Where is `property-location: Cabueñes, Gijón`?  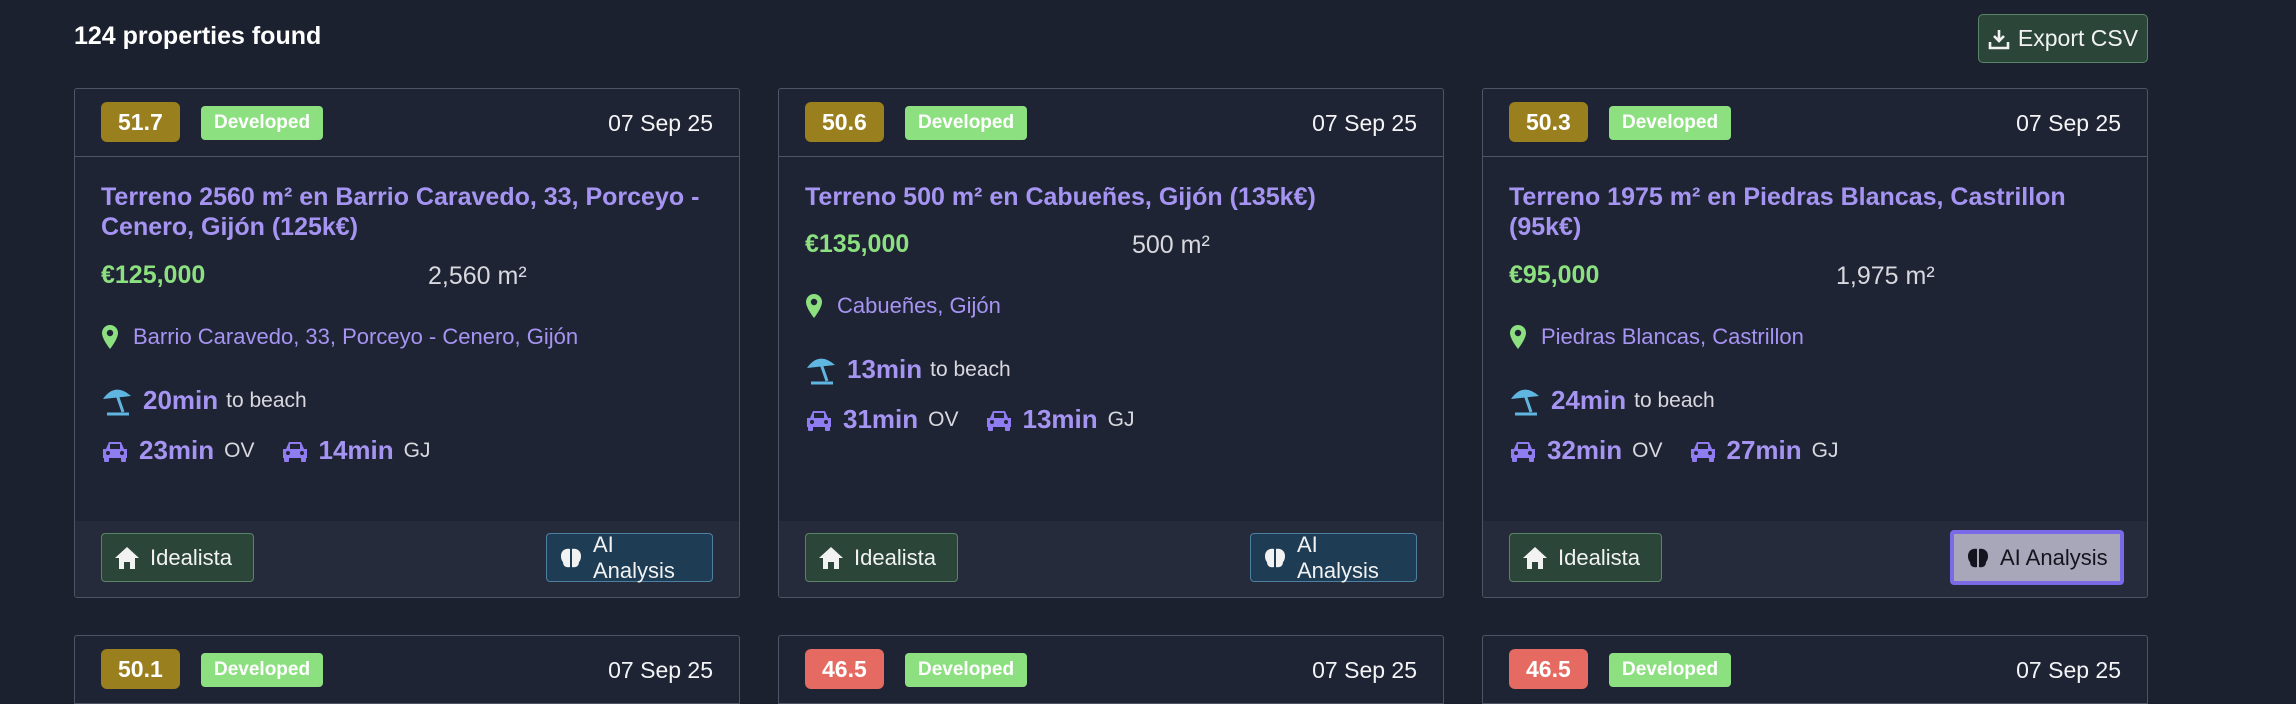
property-location: Cabueñes, Gijón is located at coordinates (903, 306).